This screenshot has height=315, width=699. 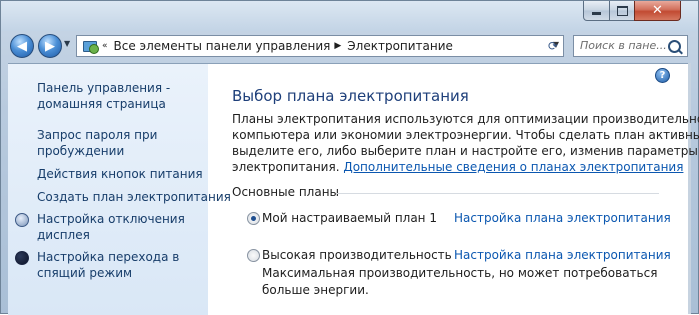 I want to click on back-button: ◀, so click(x=22, y=46).